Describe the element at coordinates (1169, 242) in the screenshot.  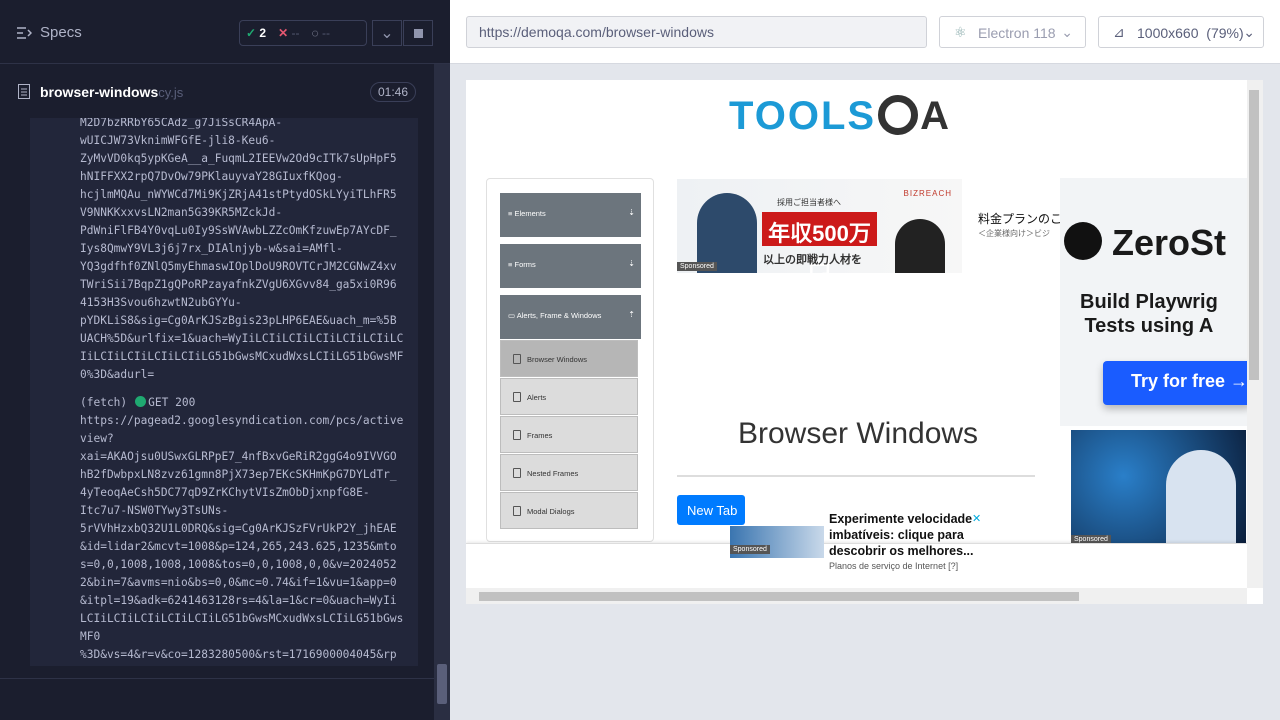
I see `ad-title: ZeroSt` at that location.